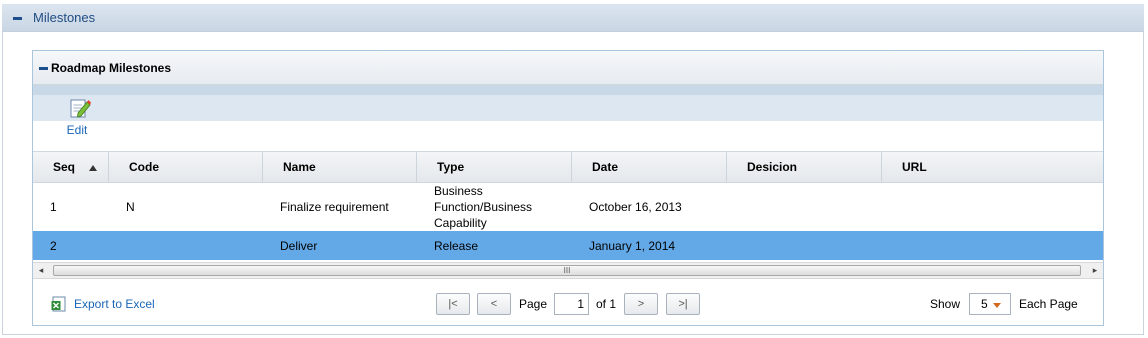 Image resolution: width=1148 pixels, height=338 pixels. Describe the element at coordinates (573, 18) in the screenshot. I see `milestones-section-header: Milestones` at that location.